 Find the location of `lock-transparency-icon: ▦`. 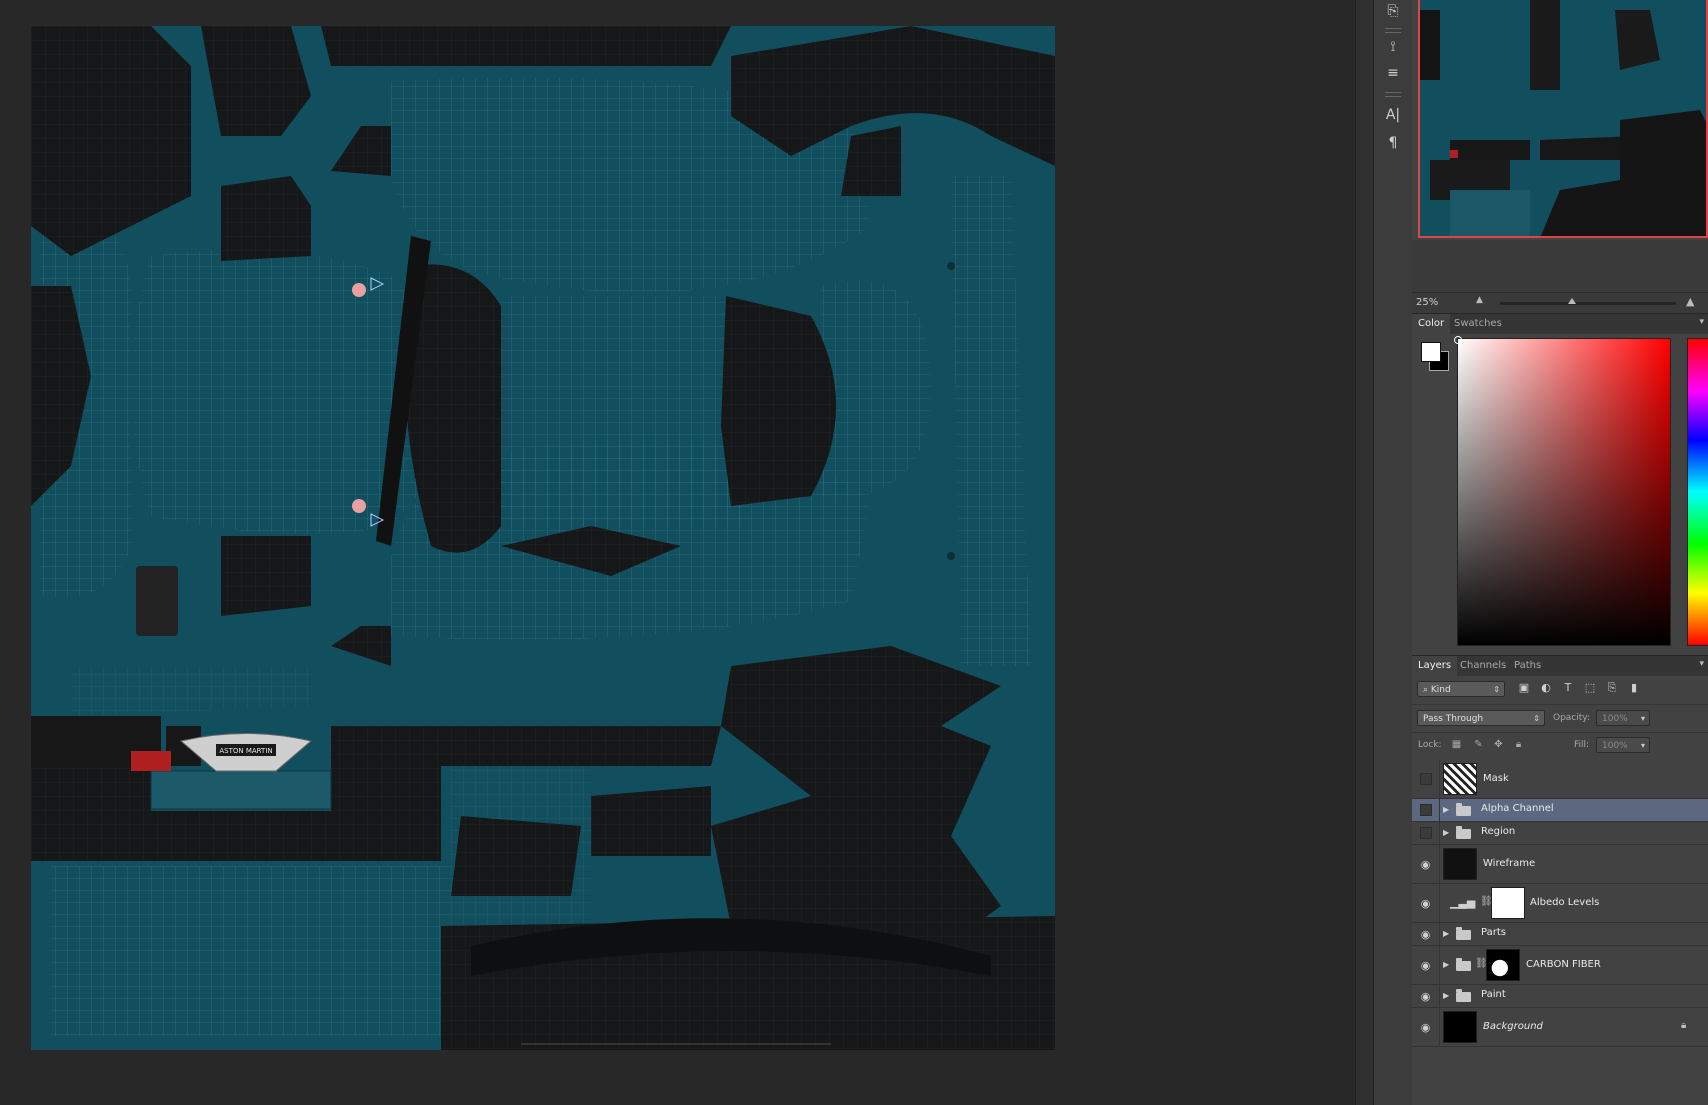

lock-transparency-icon: ▦ is located at coordinates (1456, 744).